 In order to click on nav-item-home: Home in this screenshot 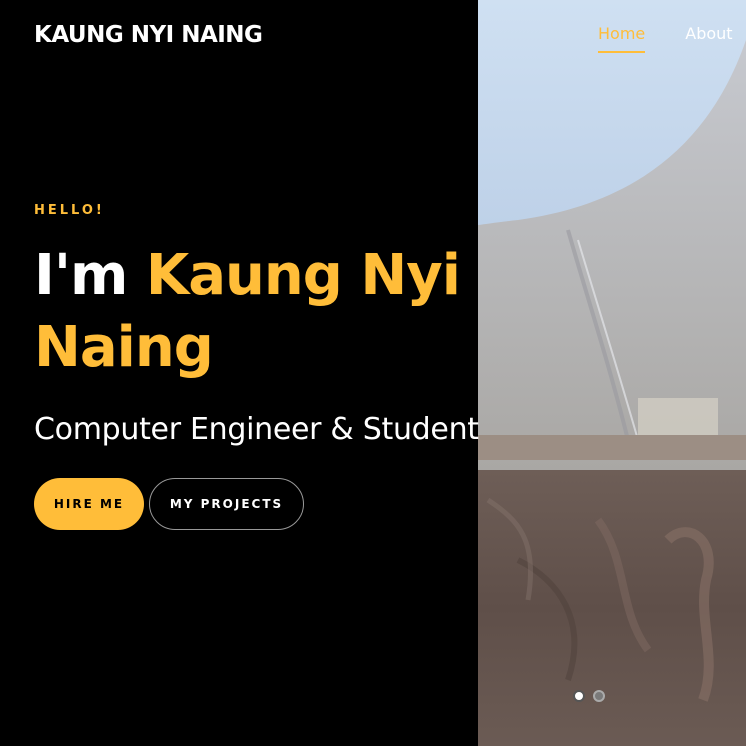, I will do `click(622, 38)`.